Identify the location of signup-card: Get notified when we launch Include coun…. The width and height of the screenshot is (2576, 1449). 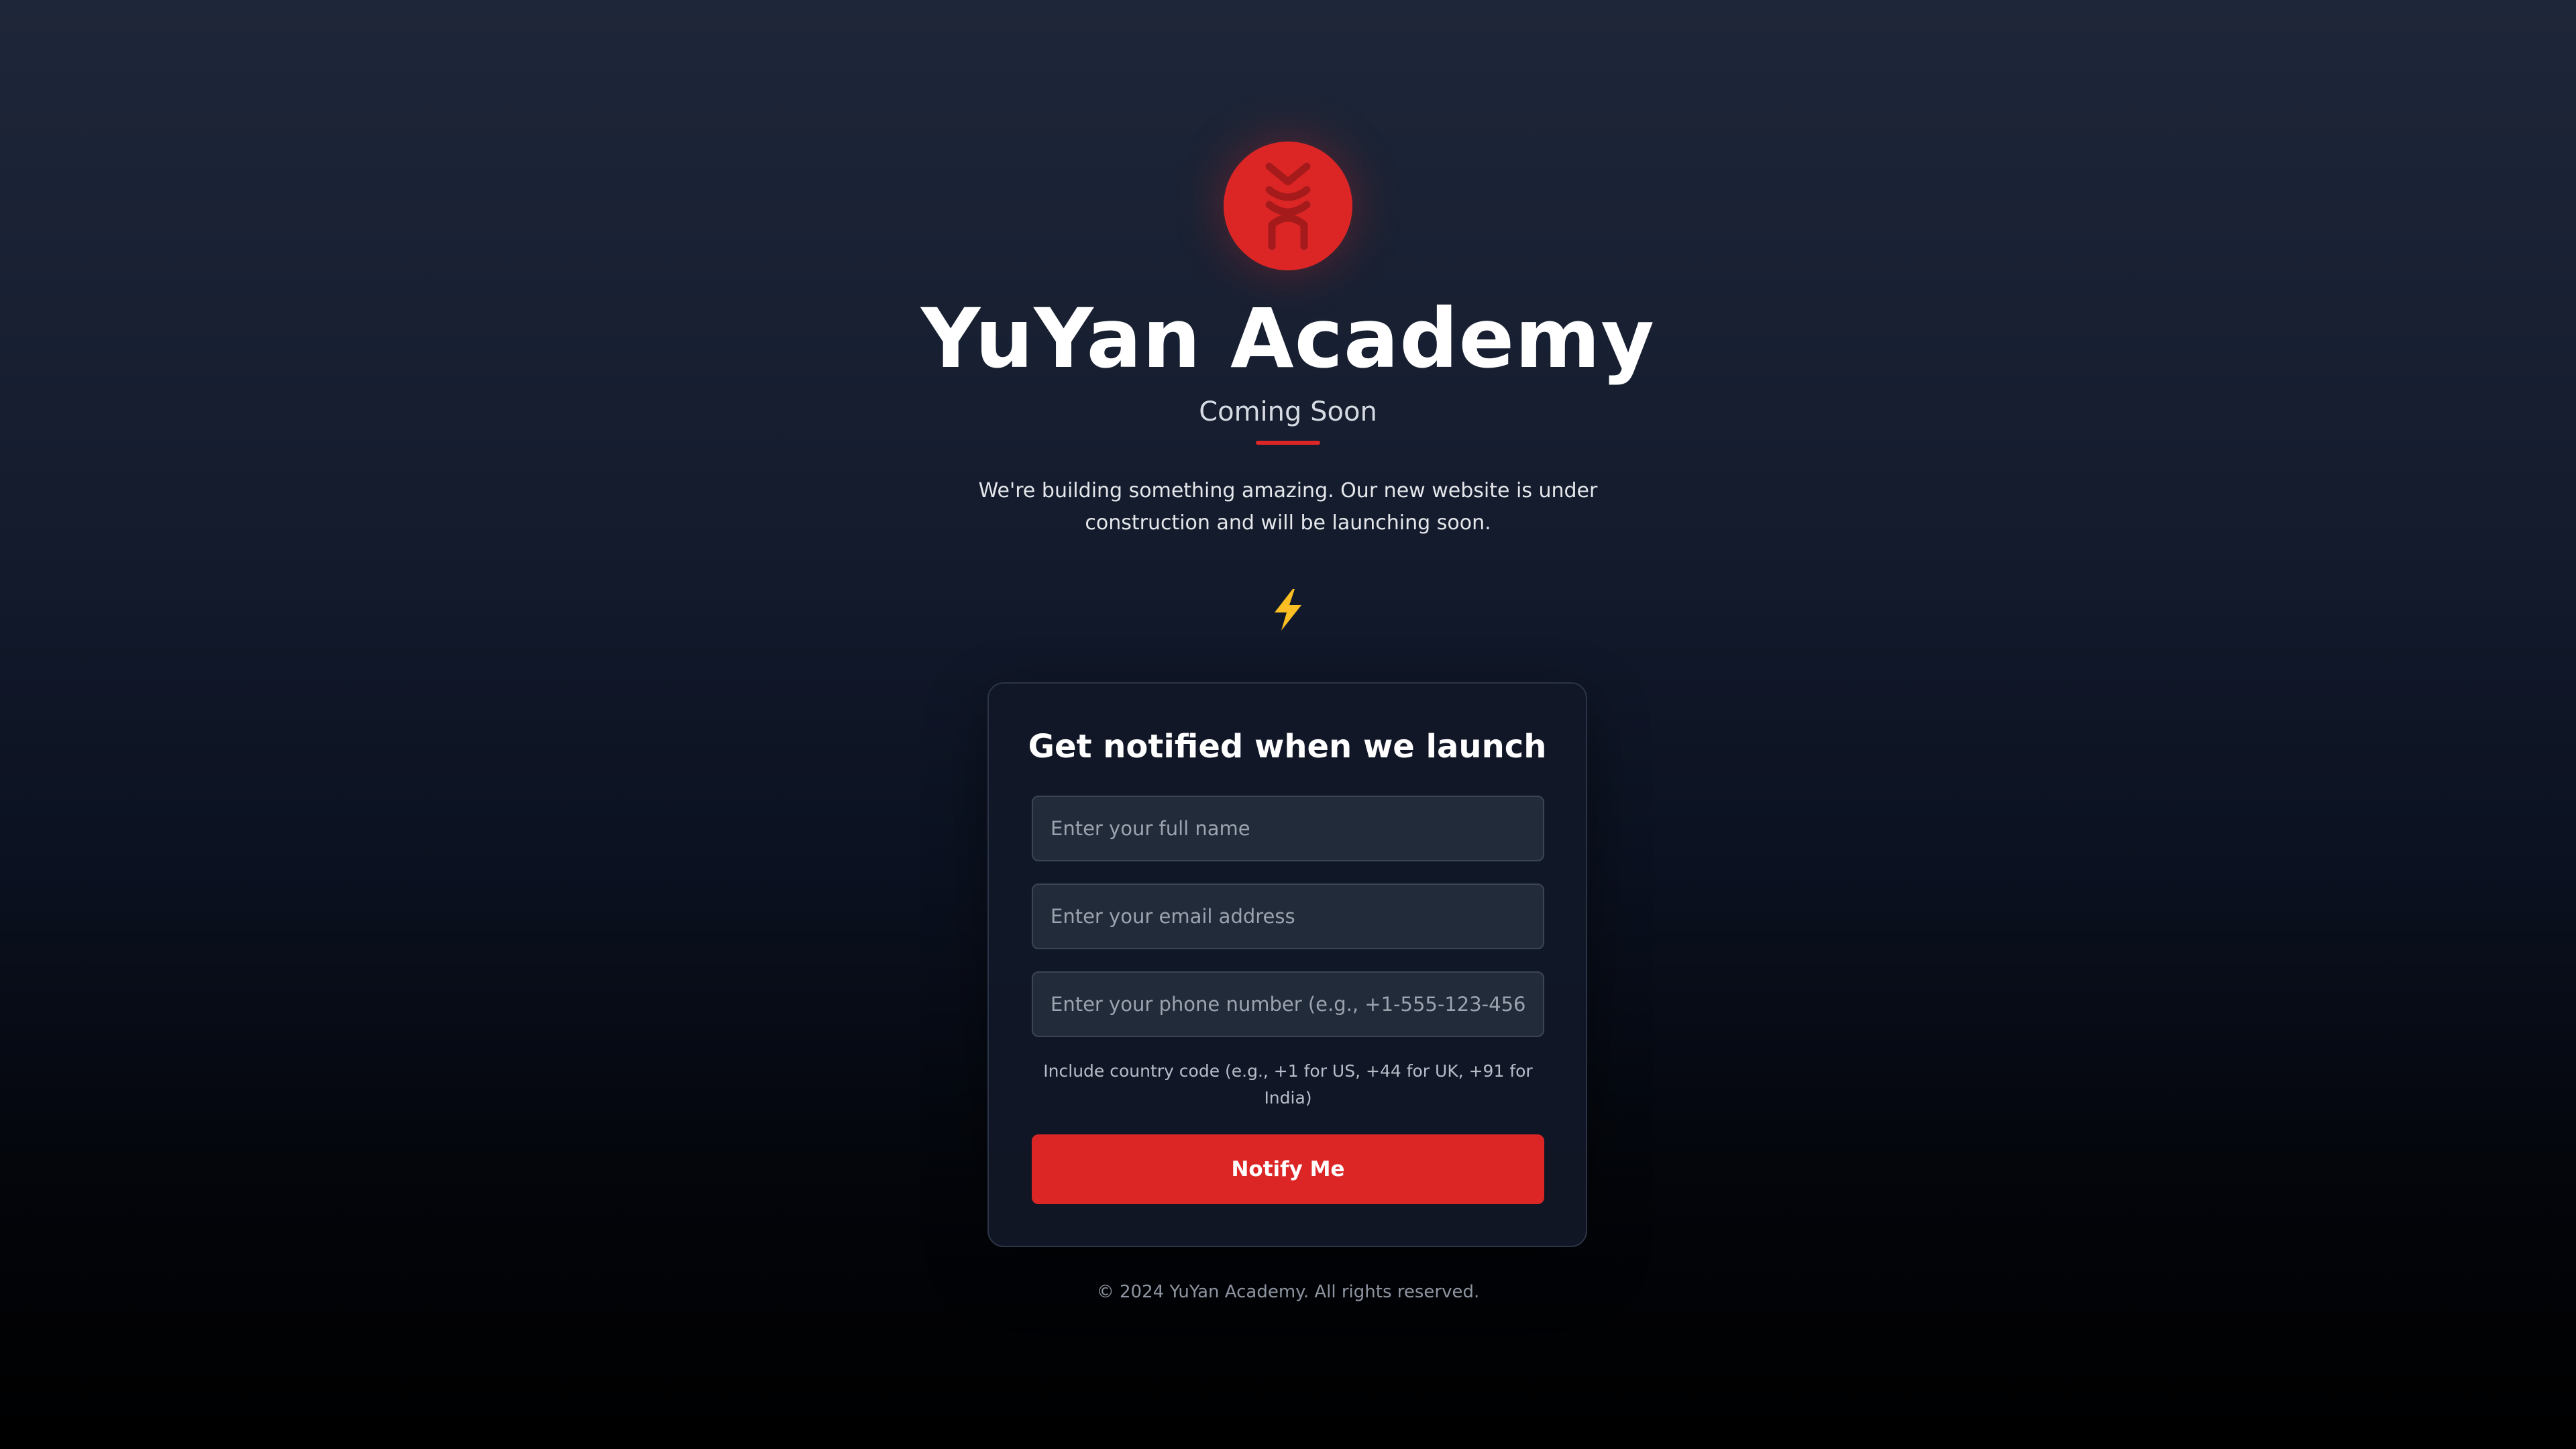
(1287, 964).